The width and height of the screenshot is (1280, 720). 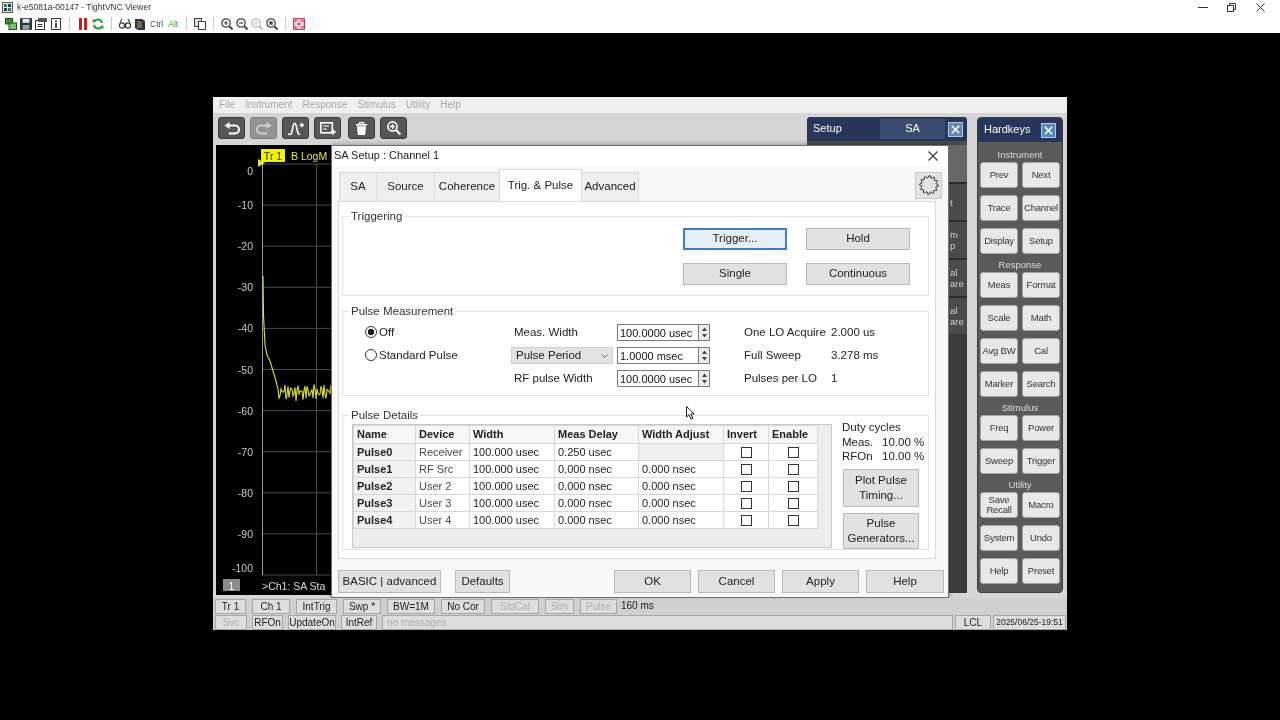 I want to click on caret-icon, so click(x=604, y=355).